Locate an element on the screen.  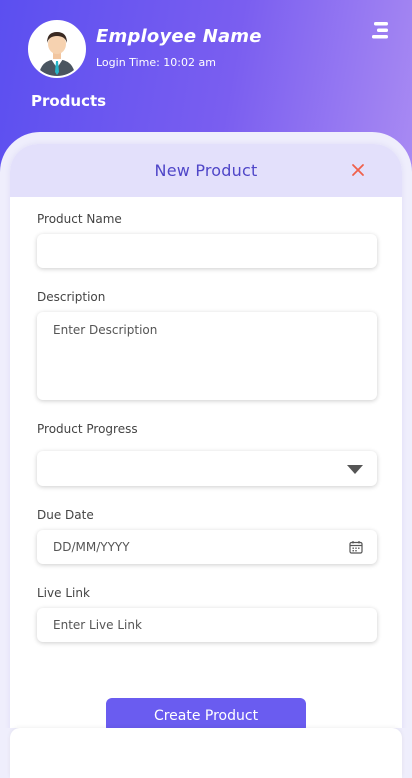
menu-button is located at coordinates (380, 31).